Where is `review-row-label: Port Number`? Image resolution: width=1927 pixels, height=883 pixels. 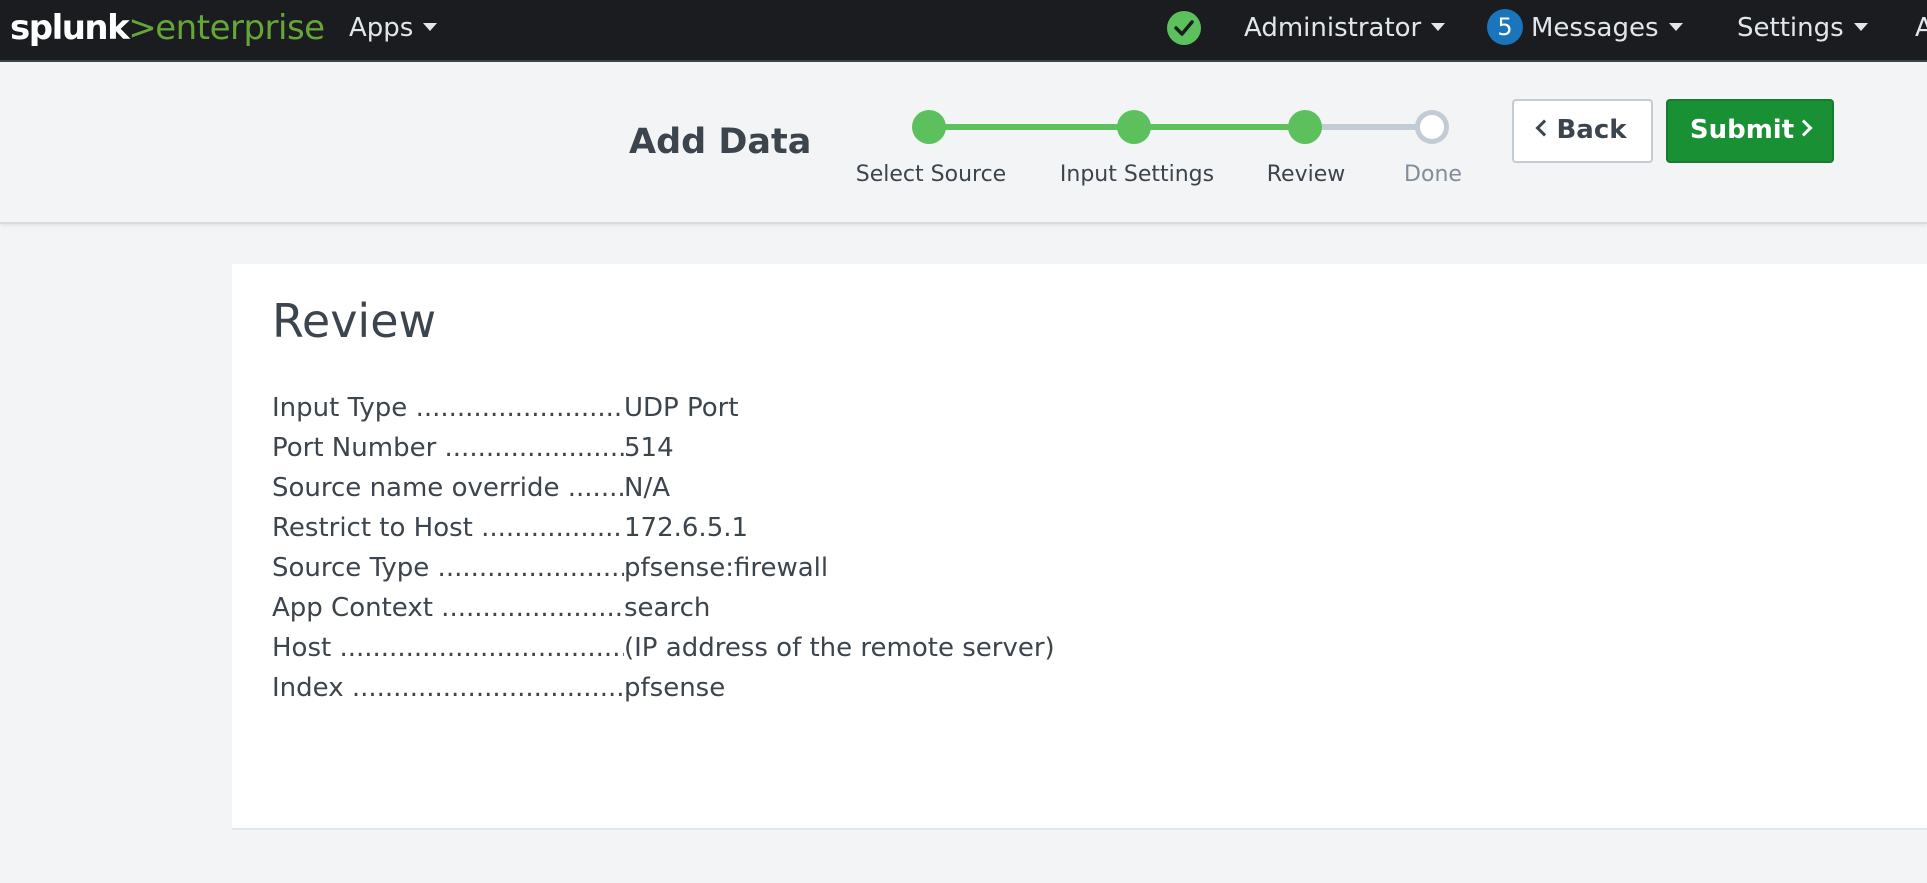 review-row-label: Port Number is located at coordinates (448, 448).